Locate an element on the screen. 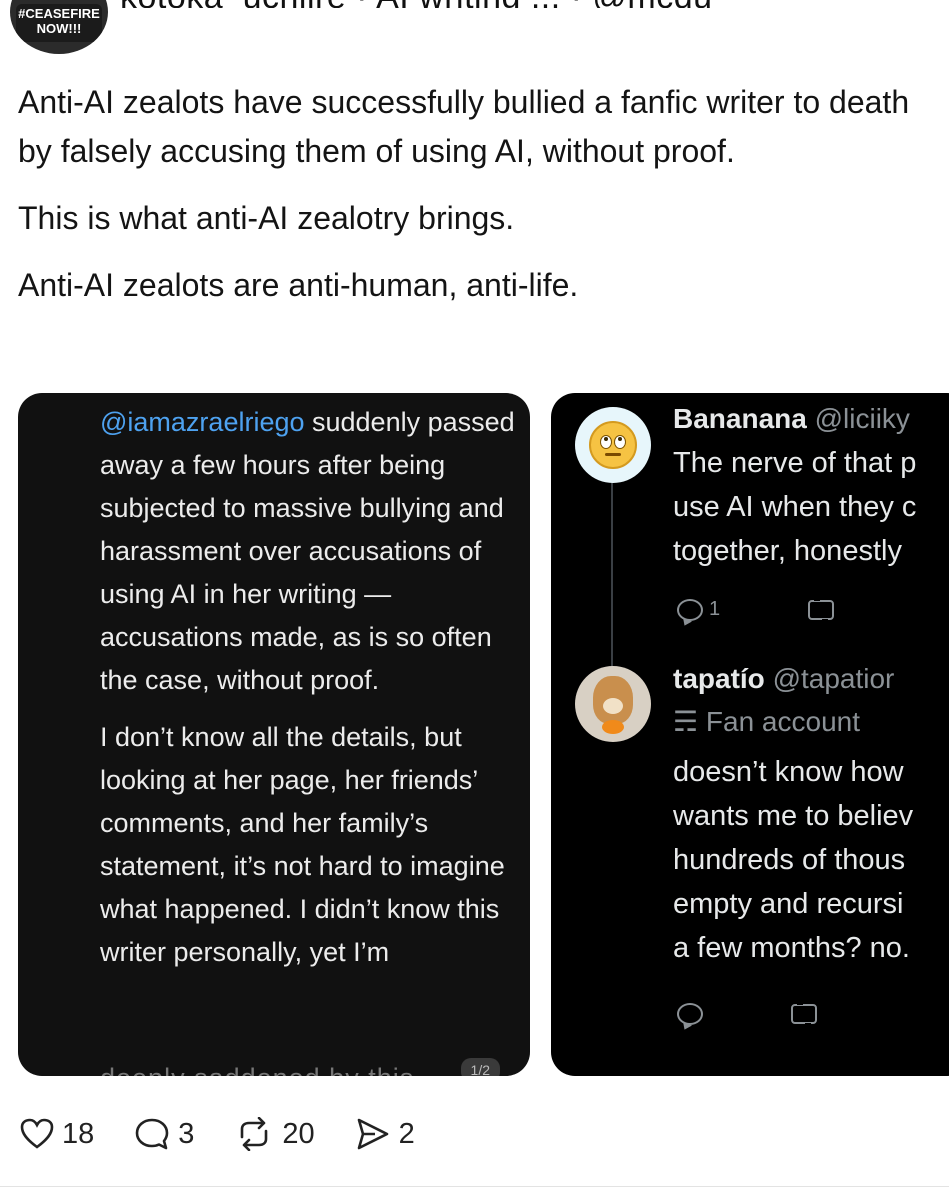  tweet1-avatar is located at coordinates (613, 445).